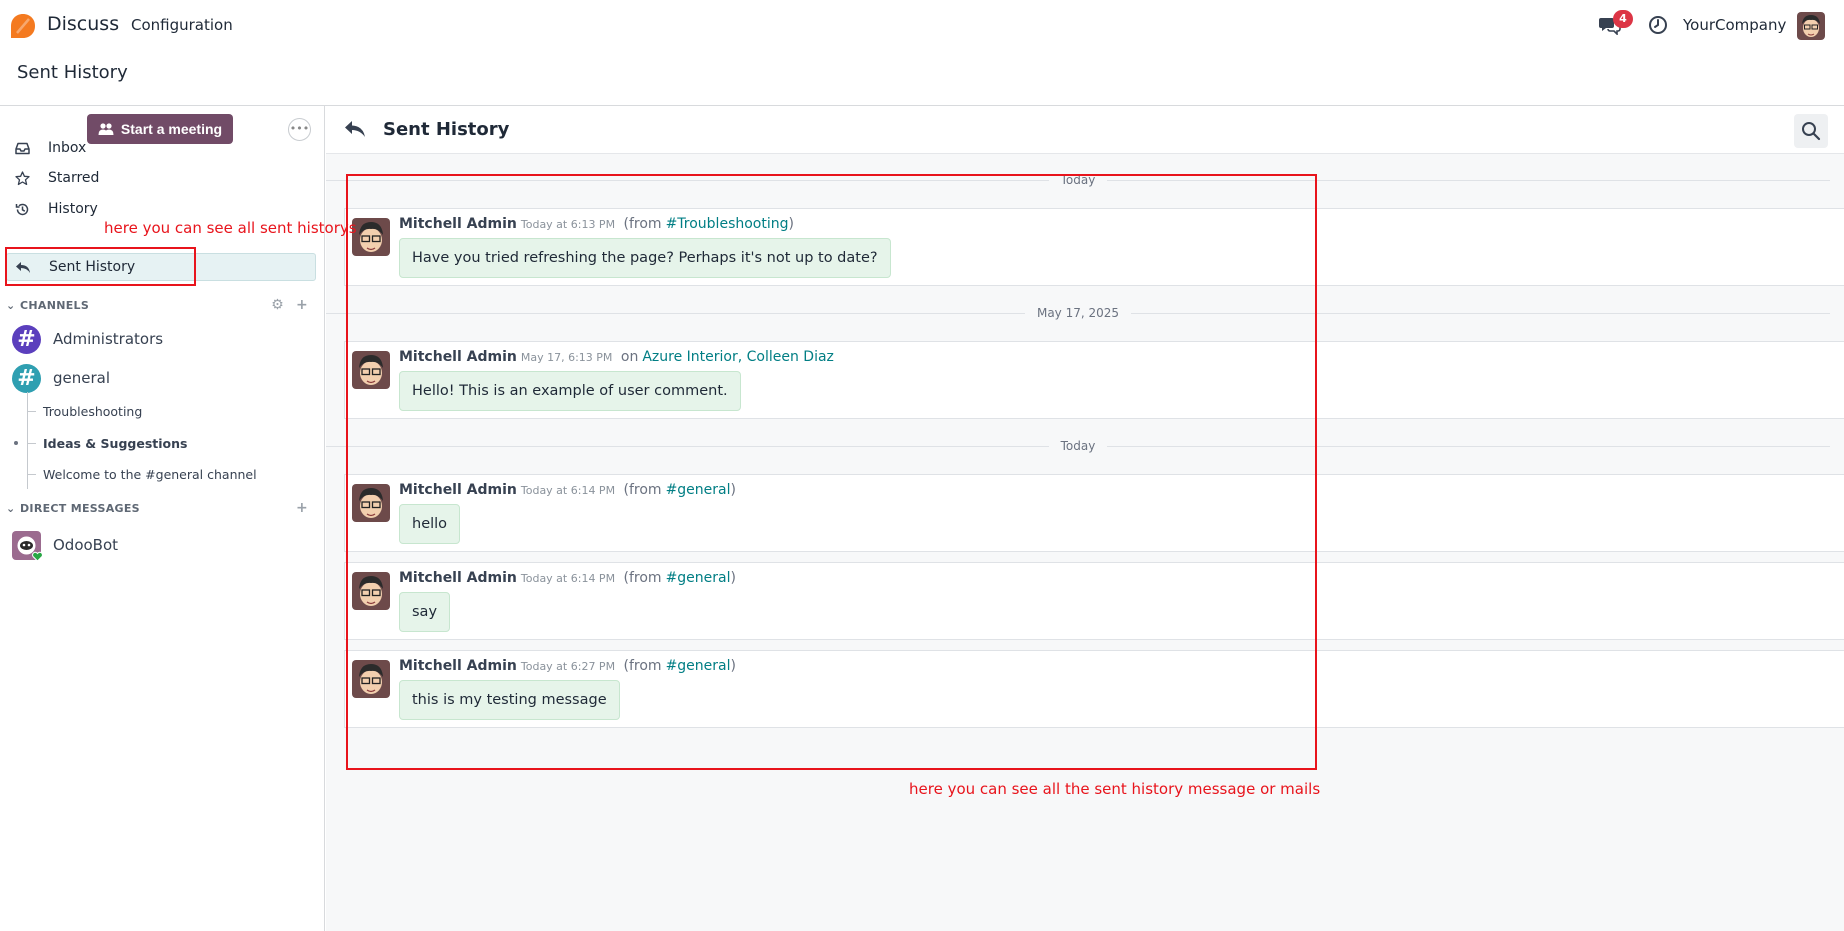  What do you see at coordinates (161, 305) in the screenshot?
I see `channels-section-header: ⌄ CHANNELS ⚙ +` at bounding box center [161, 305].